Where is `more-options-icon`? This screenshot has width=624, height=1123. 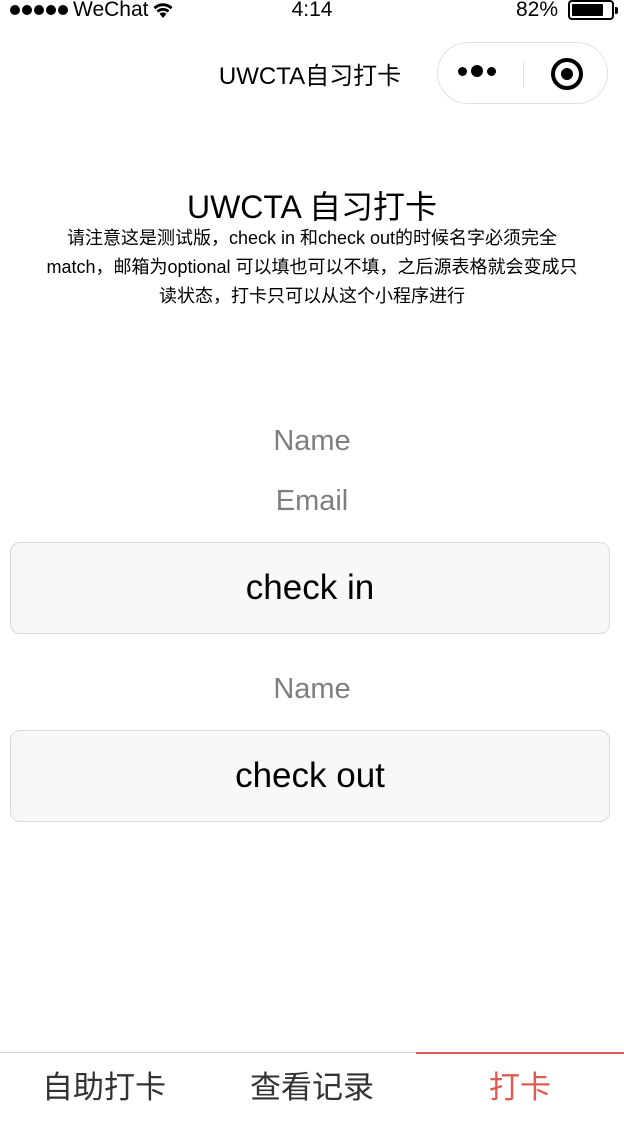
more-options-icon is located at coordinates (477, 71).